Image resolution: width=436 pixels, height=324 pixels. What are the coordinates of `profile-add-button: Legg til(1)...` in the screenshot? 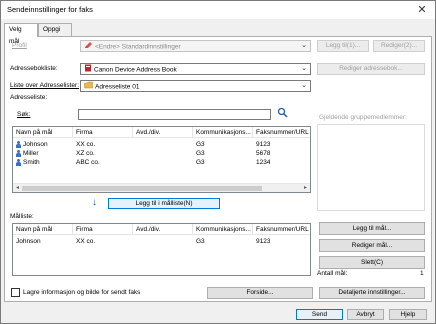 It's located at (343, 46).